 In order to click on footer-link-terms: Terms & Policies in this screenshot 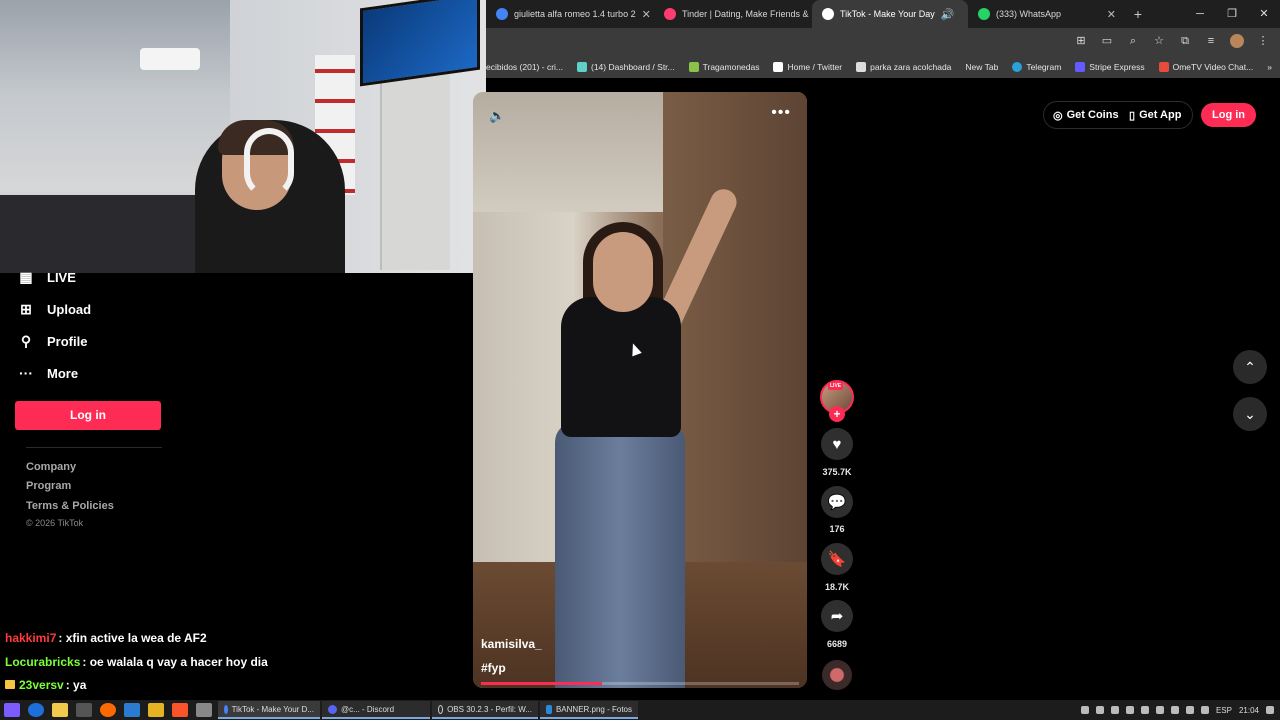, I will do `click(70, 506)`.